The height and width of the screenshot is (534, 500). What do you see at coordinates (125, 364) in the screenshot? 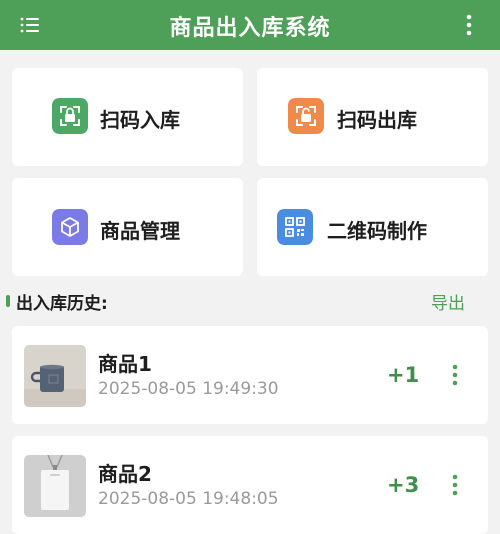
I see `record-name: 商品1` at bounding box center [125, 364].